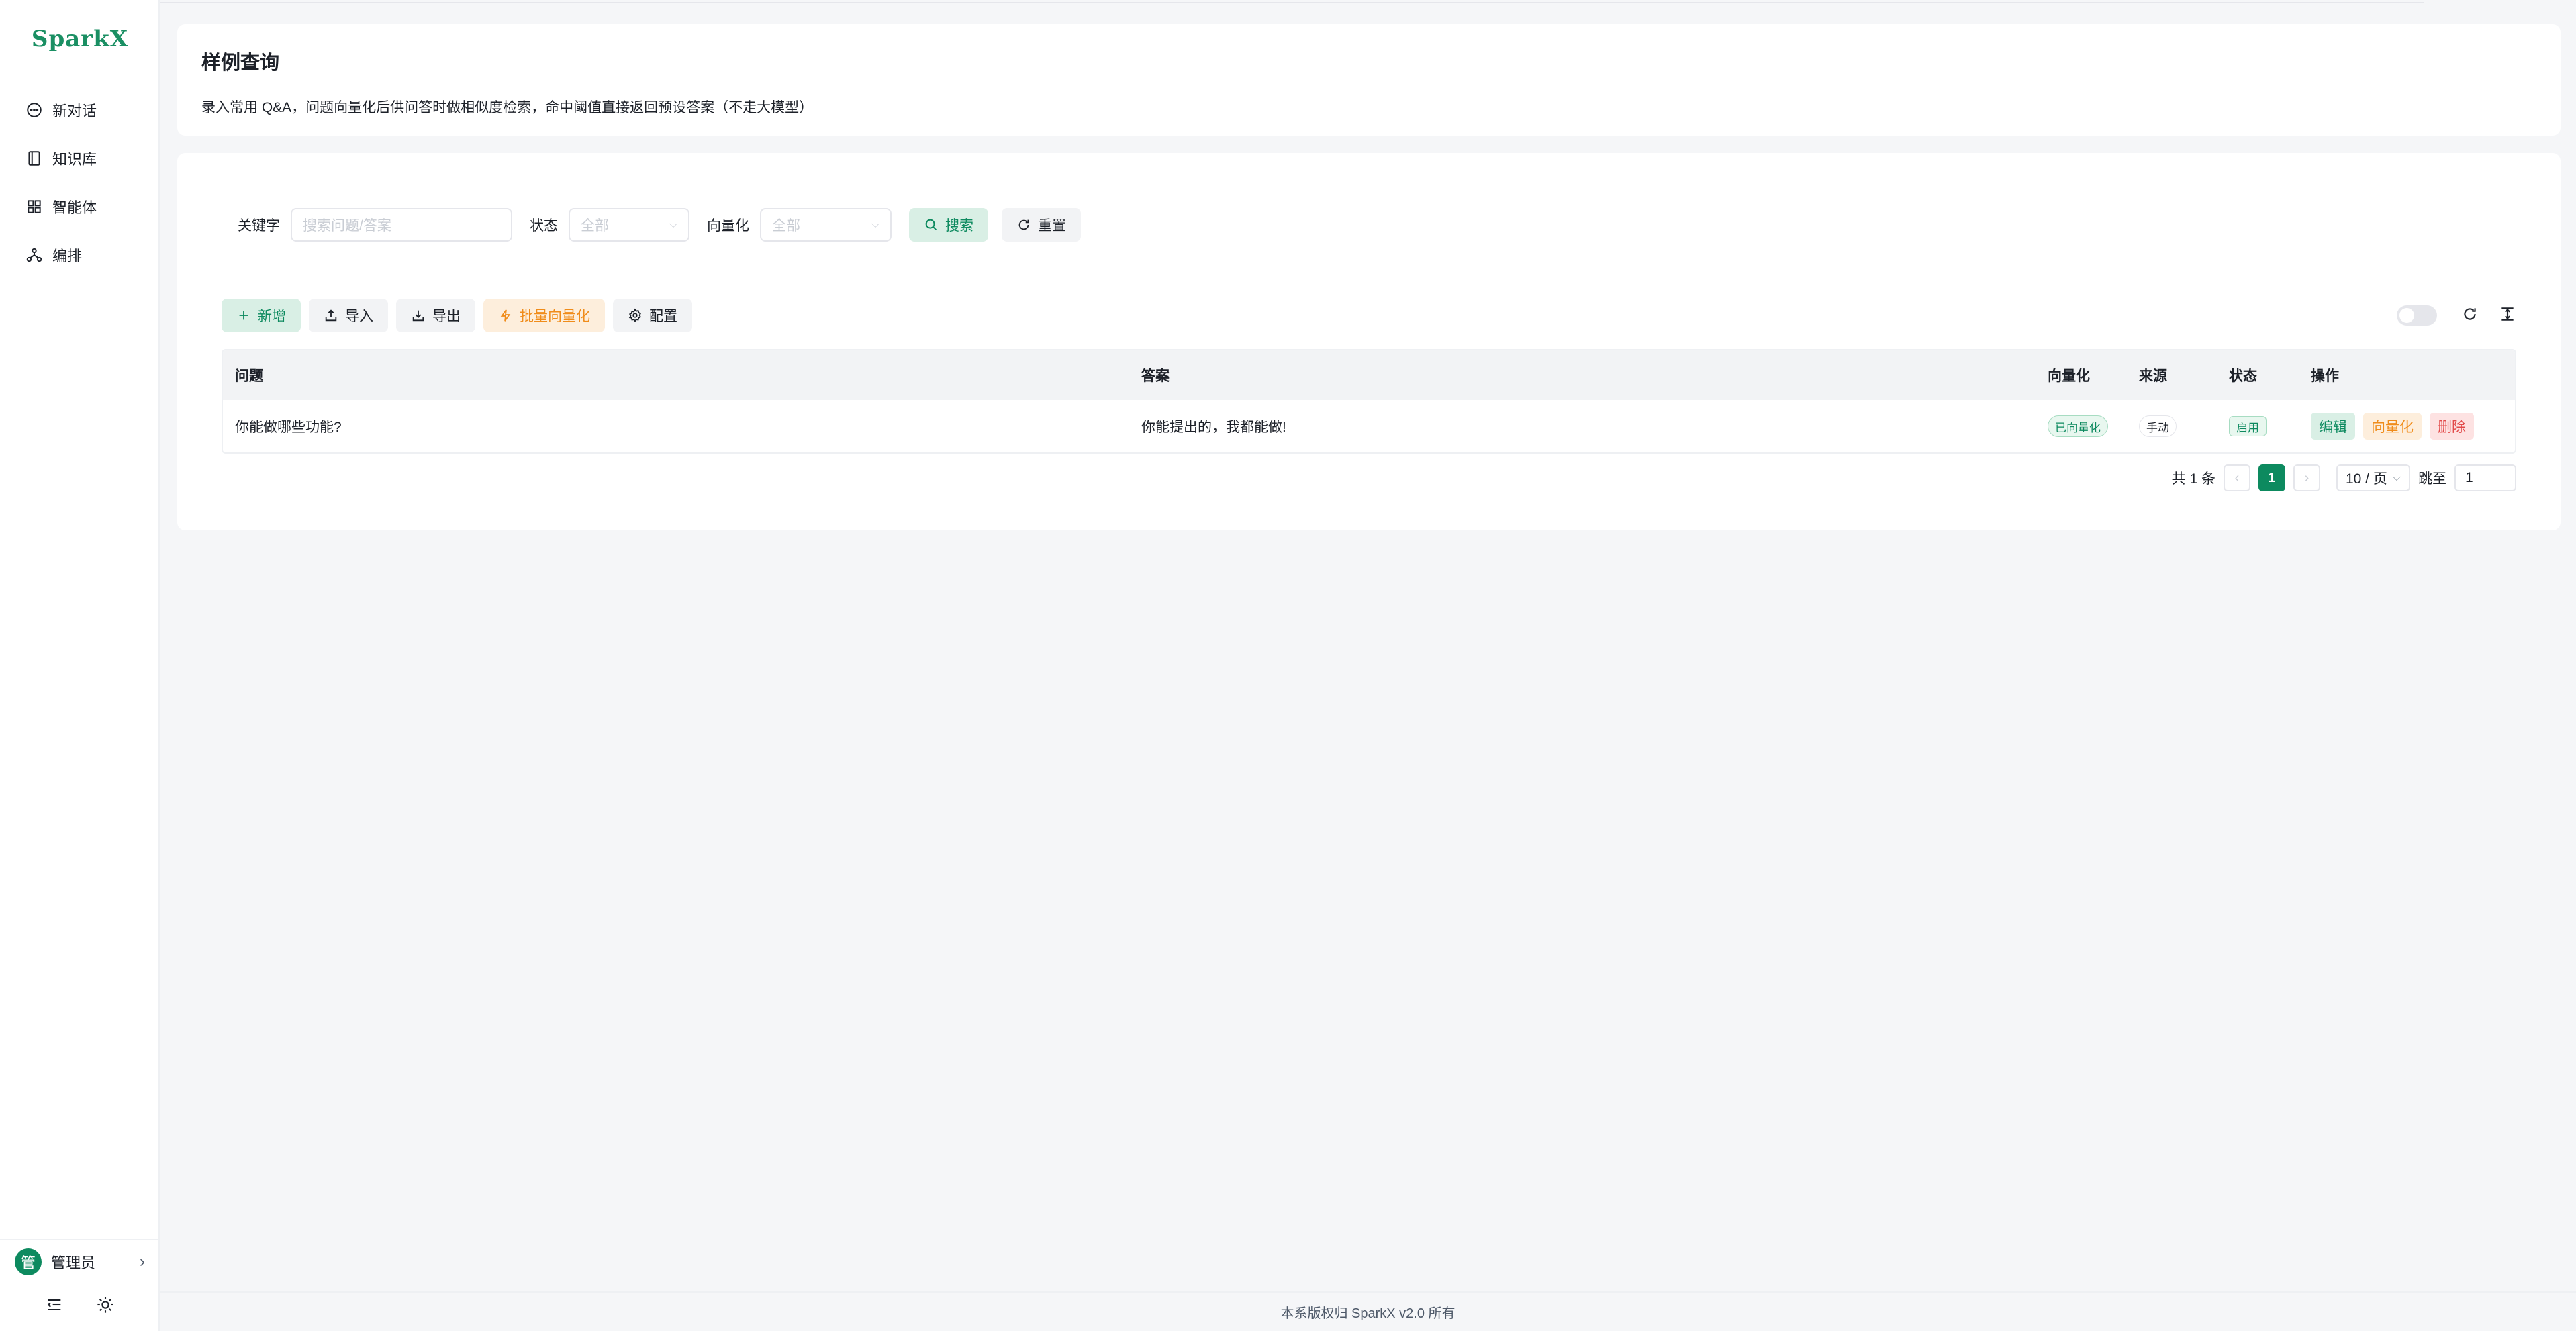  I want to click on search-button: 搜索, so click(948, 225).